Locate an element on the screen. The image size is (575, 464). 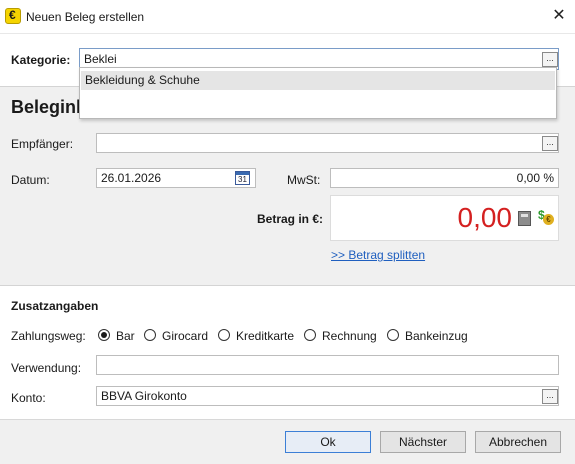
title-bar: € Neuen Beleg erstellen ✕ is located at coordinates (287, 16).